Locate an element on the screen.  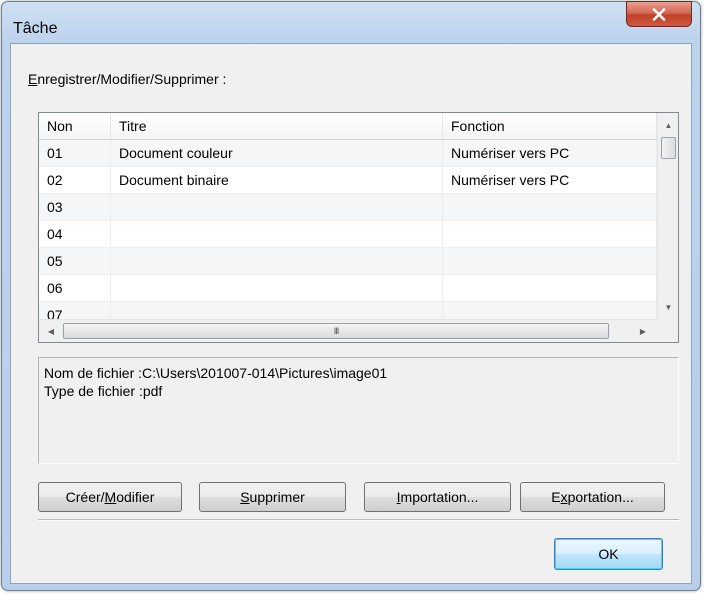
table-row: 06 is located at coordinates (348, 288).